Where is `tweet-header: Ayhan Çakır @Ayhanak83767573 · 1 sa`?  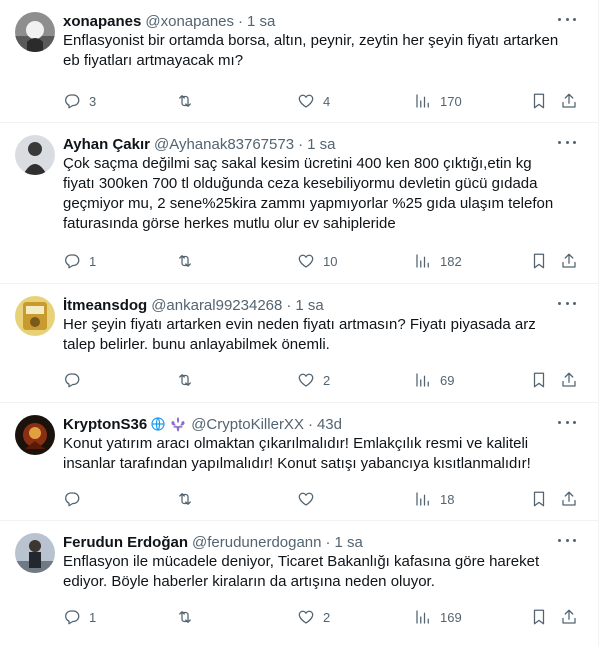
tweet-header: Ayhan Çakır @Ayhanak83767573 · 1 sa is located at coordinates (199, 144).